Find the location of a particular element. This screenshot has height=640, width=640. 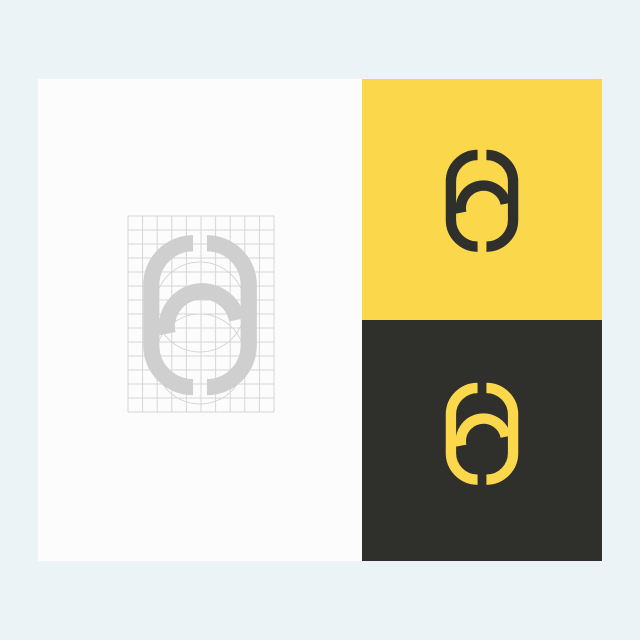

logo-mark-dark is located at coordinates (482, 440).